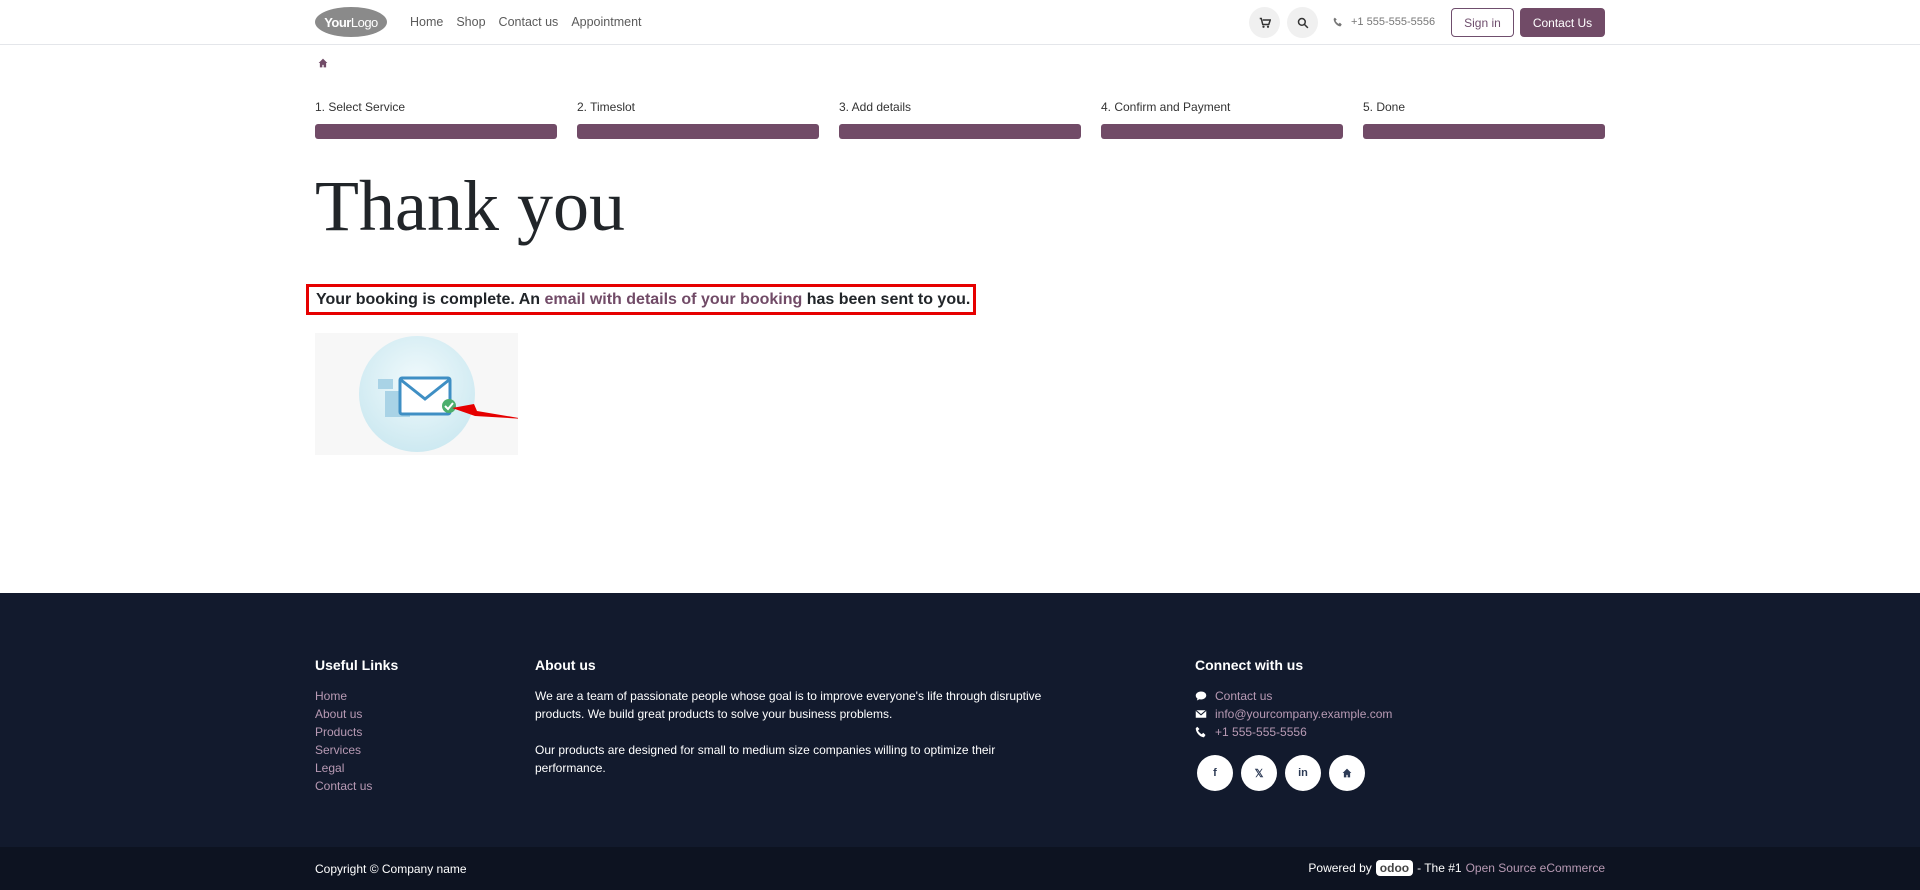  Describe the element at coordinates (606, 22) in the screenshot. I see `nav-appointment: Appointment` at that location.